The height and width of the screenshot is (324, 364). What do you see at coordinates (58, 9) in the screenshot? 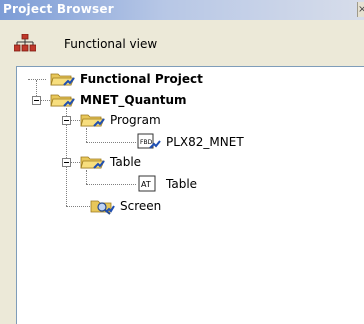
I see `window-title: Project Browser` at bounding box center [58, 9].